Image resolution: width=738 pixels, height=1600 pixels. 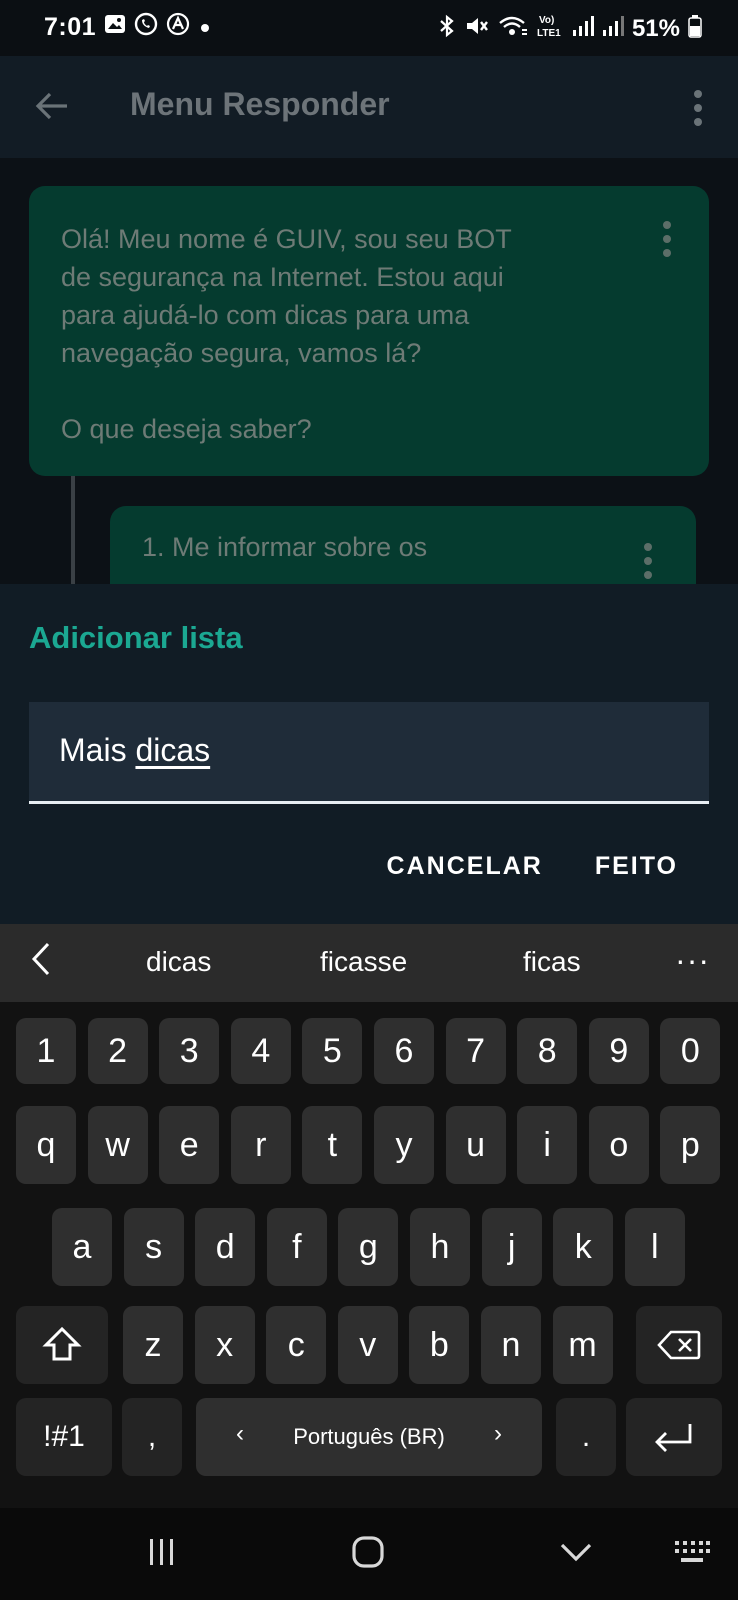 What do you see at coordinates (546, 20) in the screenshot?
I see `svg-text: Vo)` at bounding box center [546, 20].